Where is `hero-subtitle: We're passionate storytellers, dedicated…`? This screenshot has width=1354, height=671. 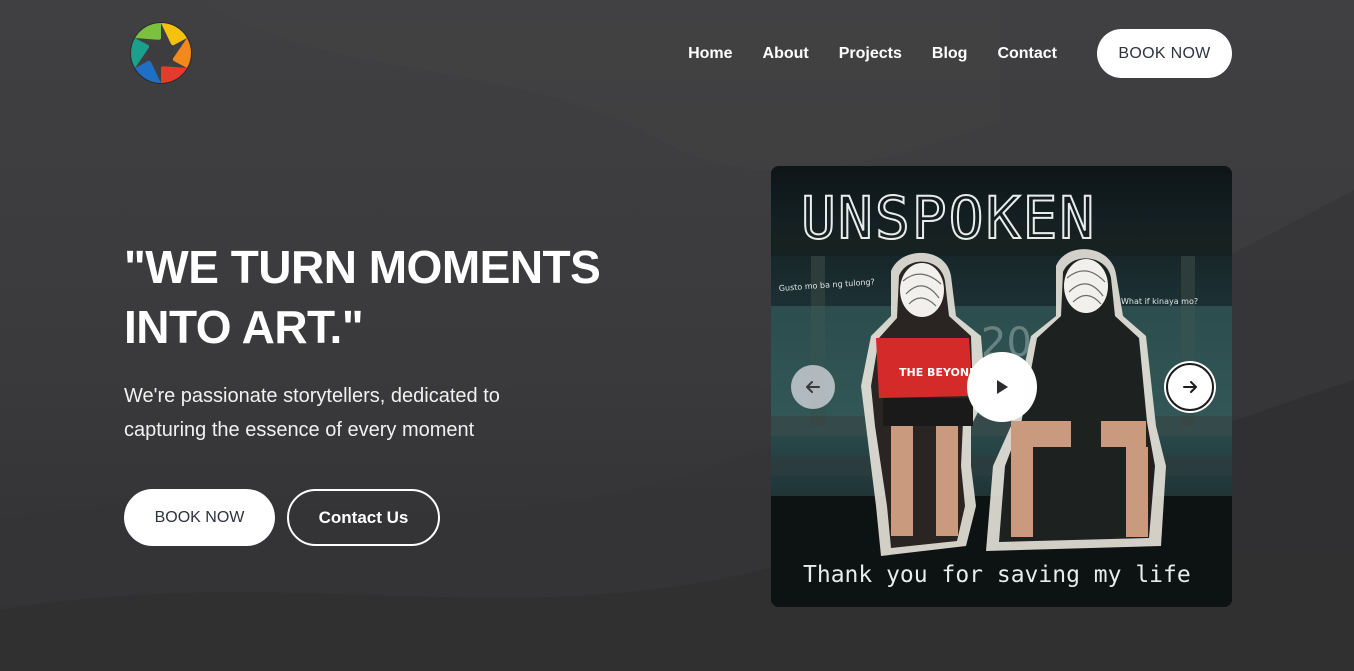
hero-subtitle: We're passionate storytellers, dedicated… is located at coordinates (312, 413).